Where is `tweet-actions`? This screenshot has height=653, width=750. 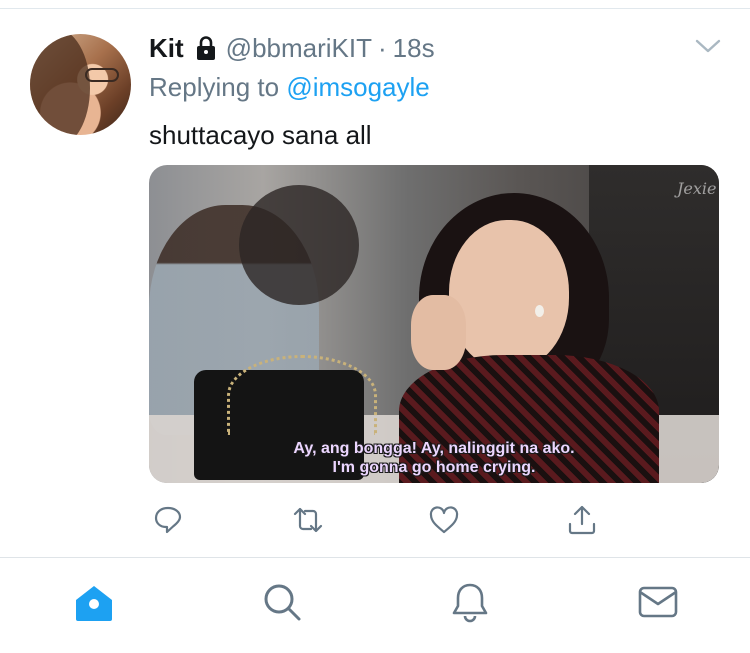
tweet-actions is located at coordinates (375, 520).